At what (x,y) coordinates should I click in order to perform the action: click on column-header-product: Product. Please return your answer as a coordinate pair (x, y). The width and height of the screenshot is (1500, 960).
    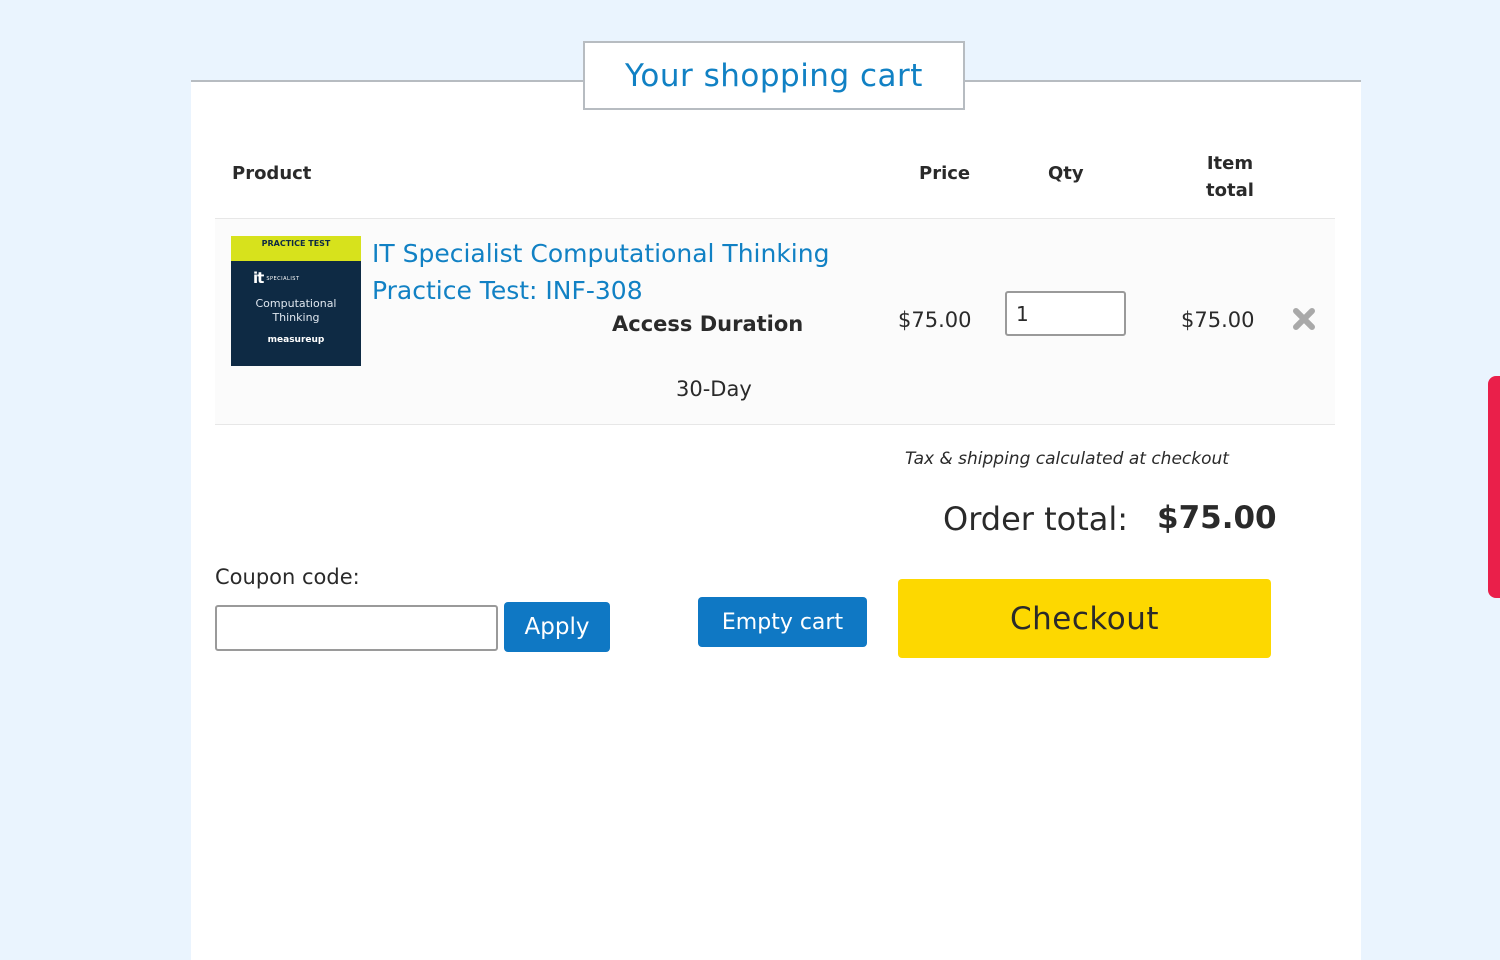
    Looking at the image, I should click on (272, 173).